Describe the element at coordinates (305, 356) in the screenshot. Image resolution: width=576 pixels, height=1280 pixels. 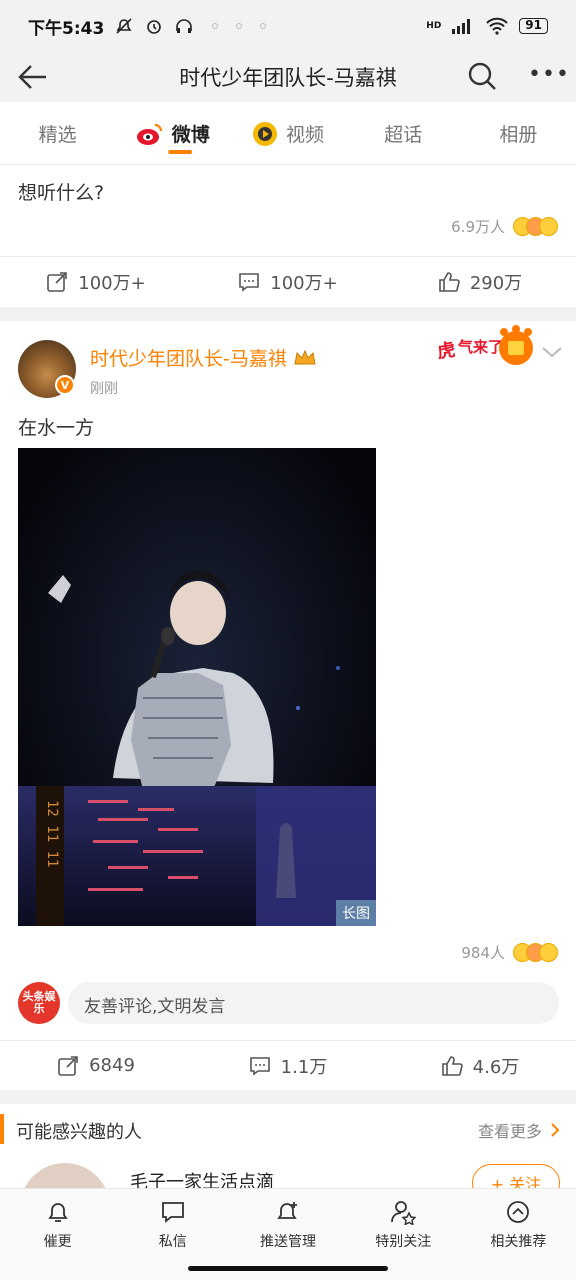
I see `crown-icon` at that location.